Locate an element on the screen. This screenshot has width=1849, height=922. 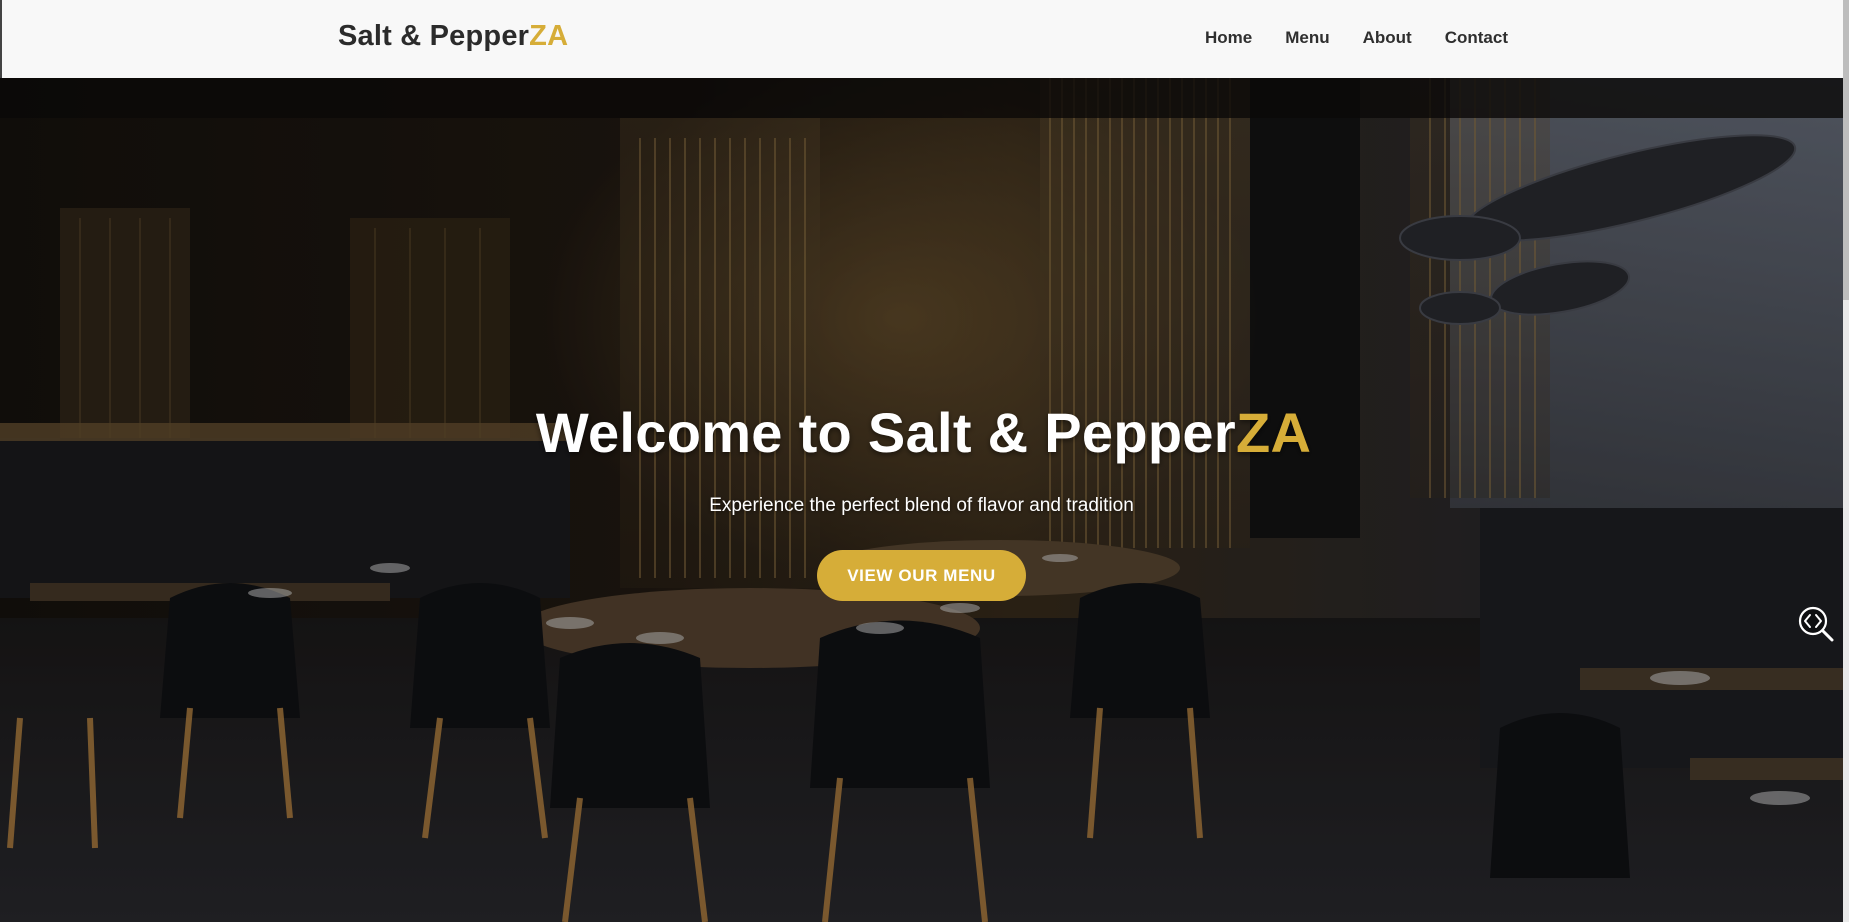
zoom-code-icon is located at coordinates (1816, 624).